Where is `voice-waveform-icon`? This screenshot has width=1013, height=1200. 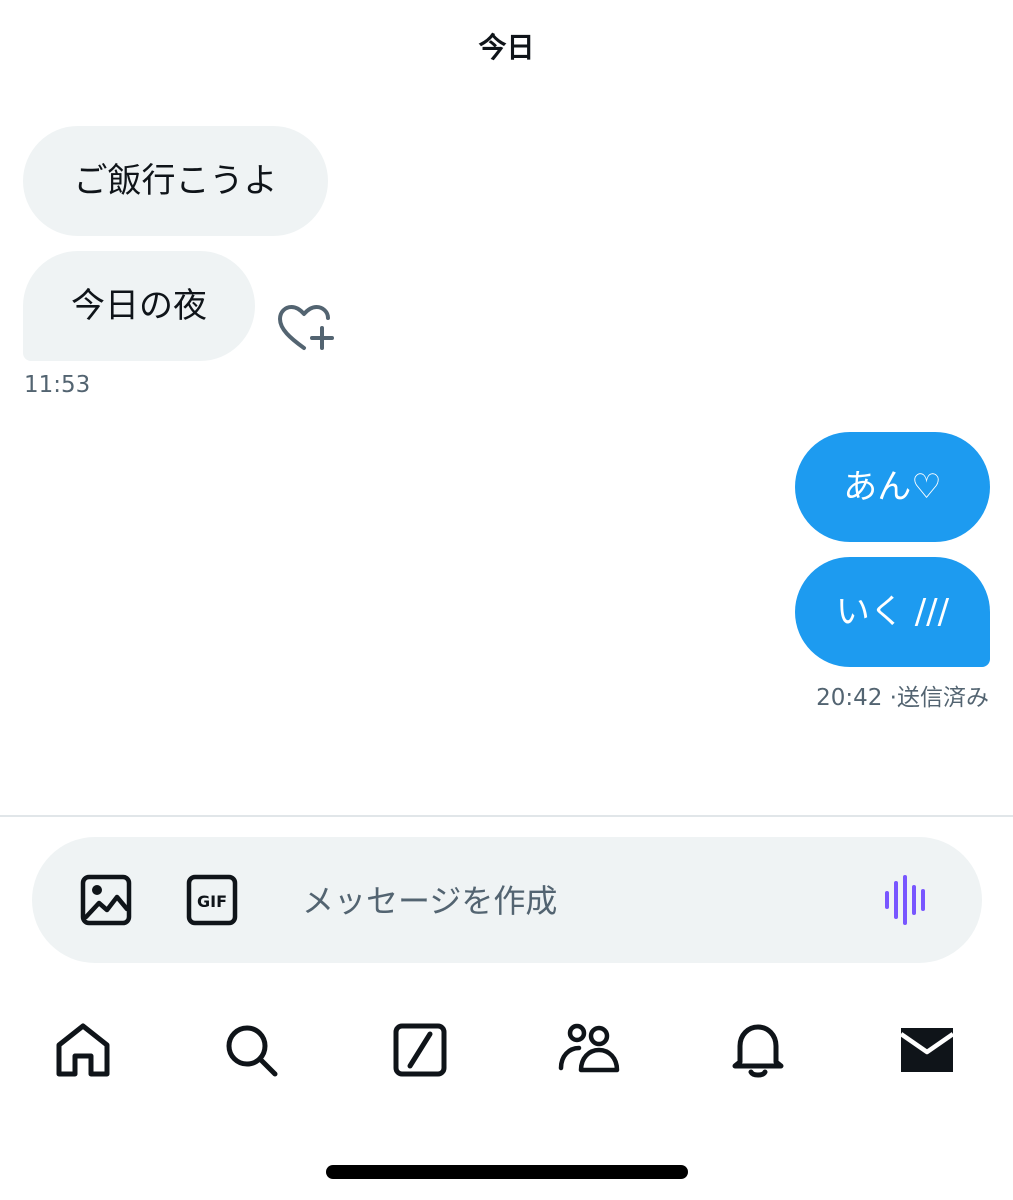 voice-waveform-icon is located at coordinates (905, 900).